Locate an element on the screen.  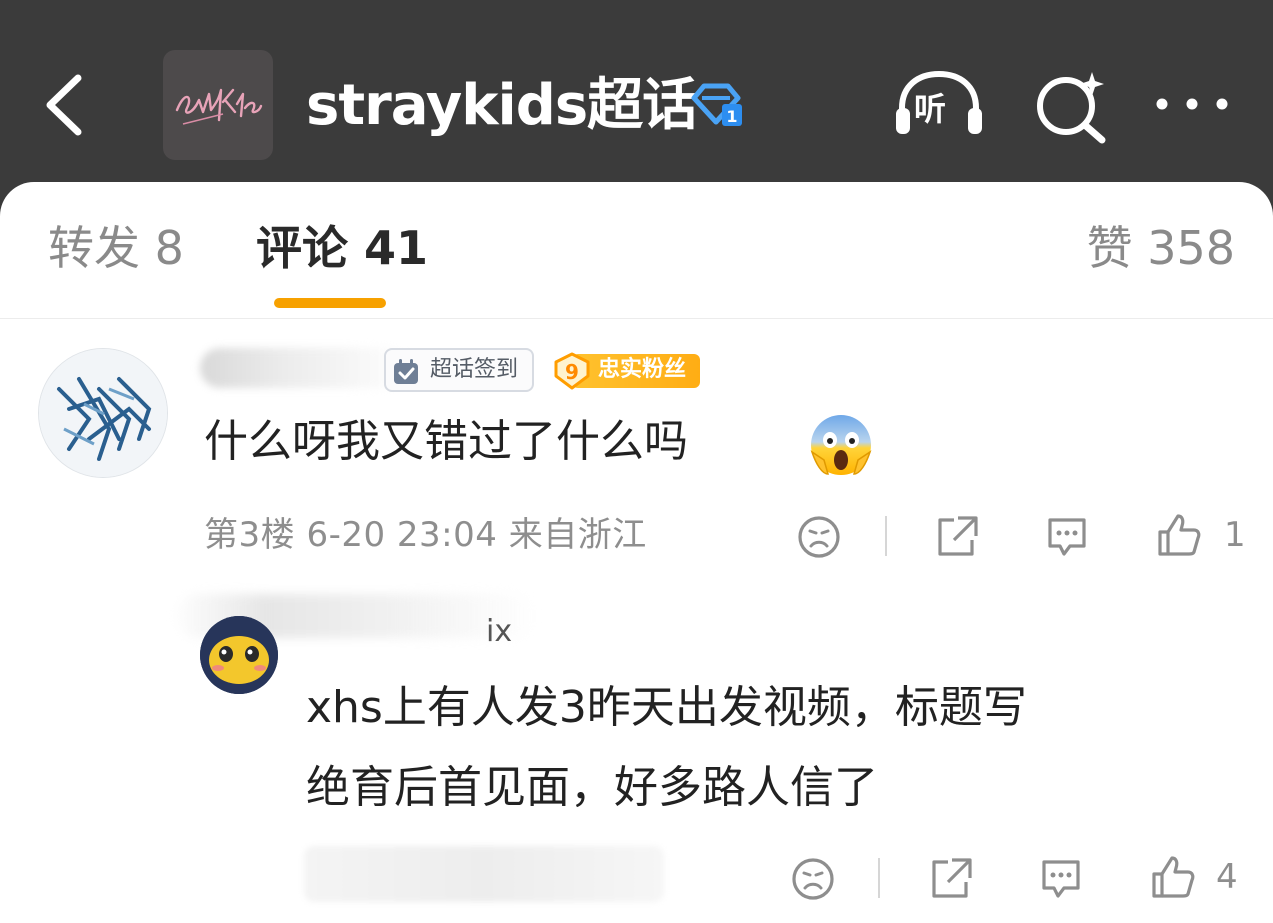
fan-level-number: 9 is located at coordinates (572, 372).